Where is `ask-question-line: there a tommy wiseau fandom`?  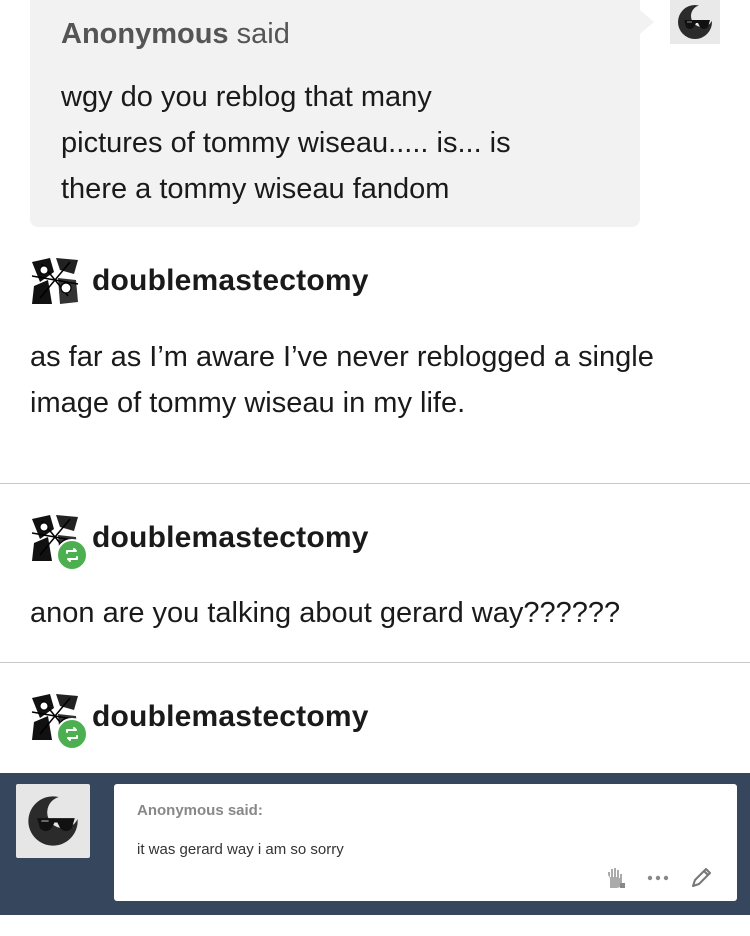 ask-question-line: there a tommy wiseau fandom is located at coordinates (255, 189).